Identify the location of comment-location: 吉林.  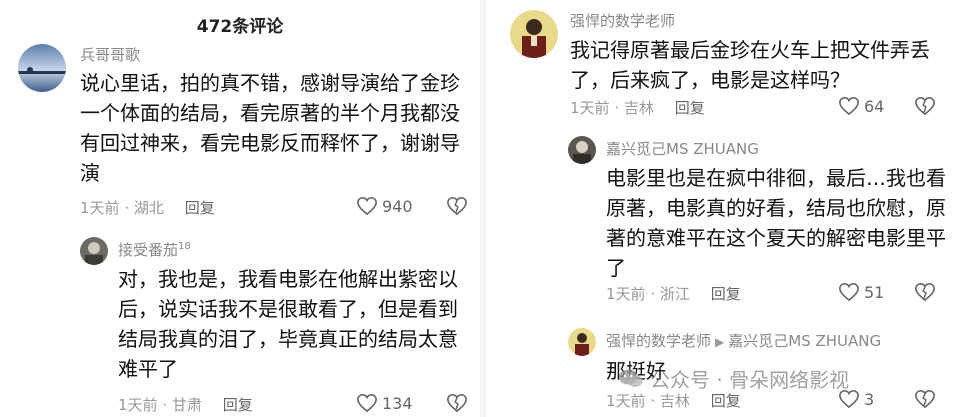
(638, 108).